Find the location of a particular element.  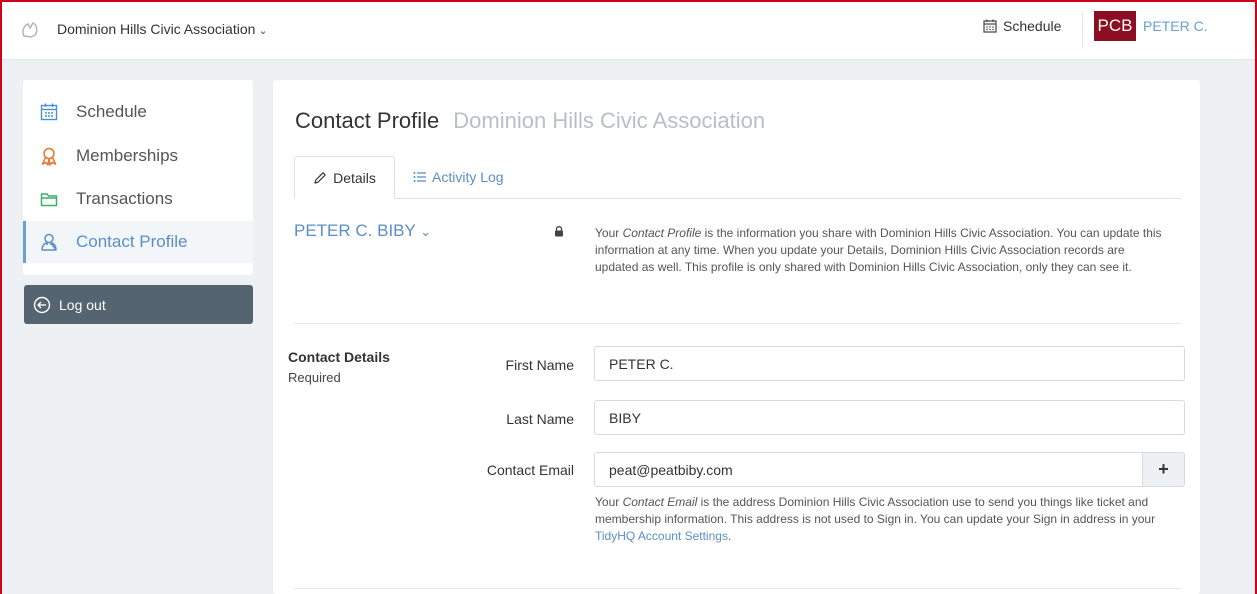

folder-icon is located at coordinates (49, 200).